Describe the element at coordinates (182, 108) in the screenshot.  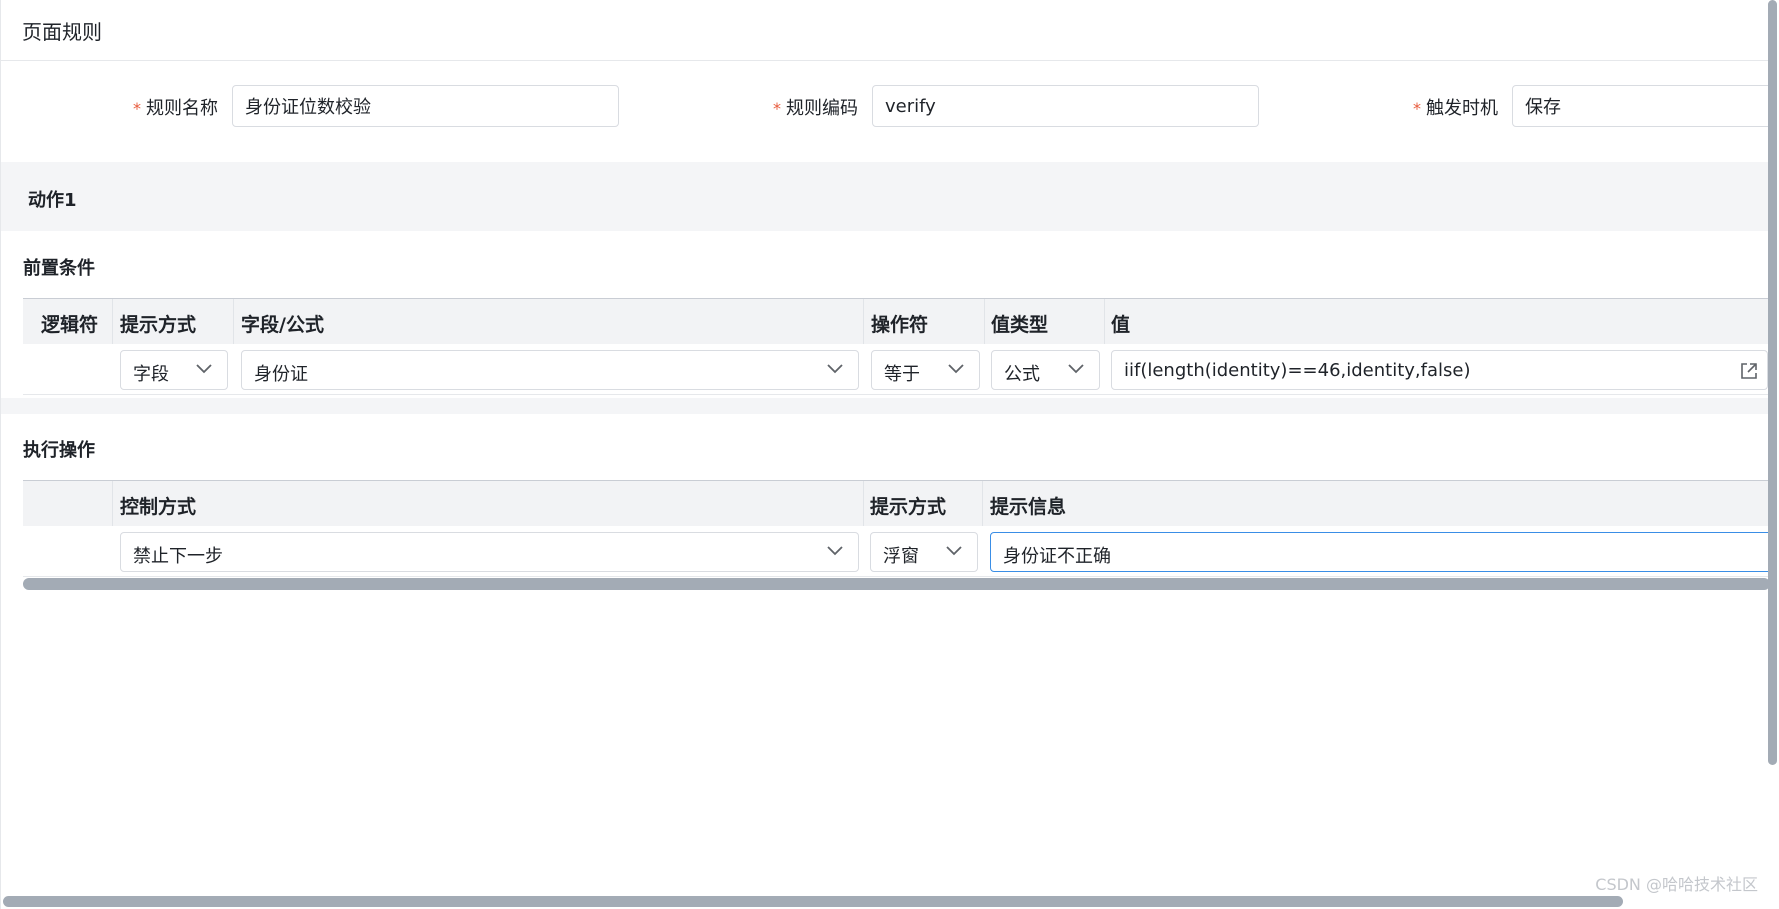
I see `rule-name-label-text: 规则名称` at that location.